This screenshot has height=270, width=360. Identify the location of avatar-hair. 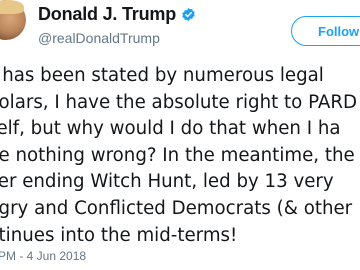
(12, 7).